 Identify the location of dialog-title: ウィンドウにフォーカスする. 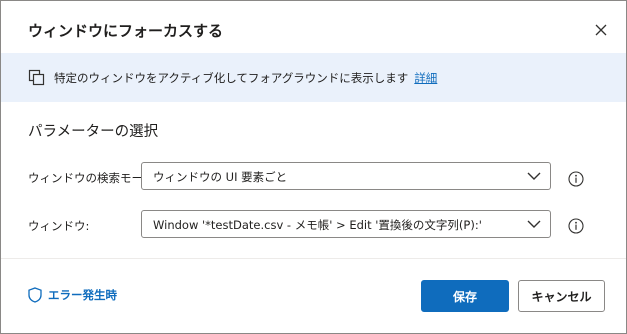
(126, 31).